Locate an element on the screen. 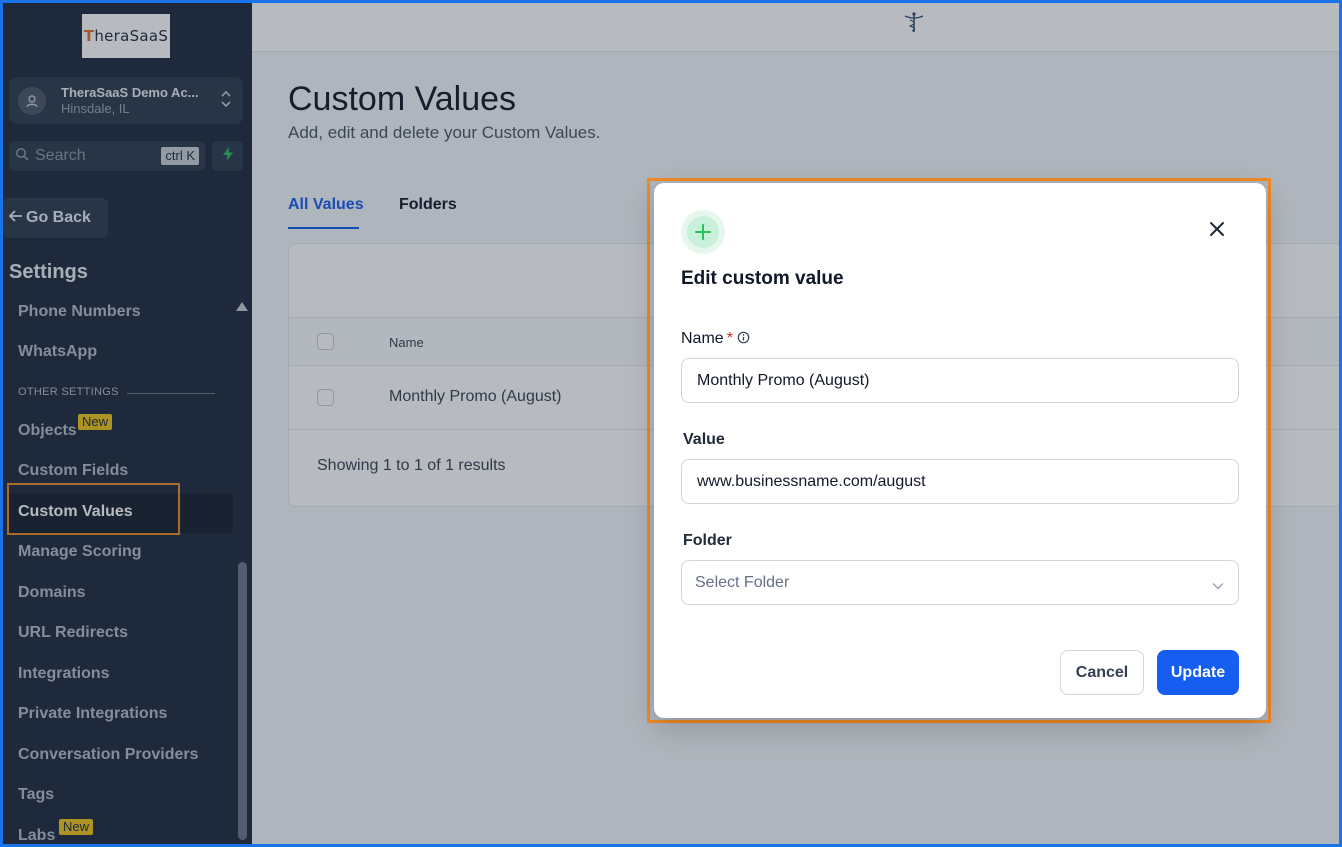 Image resolution: width=1342 pixels, height=847 pixels. chevron-down-icon is located at coordinates (1218, 586).